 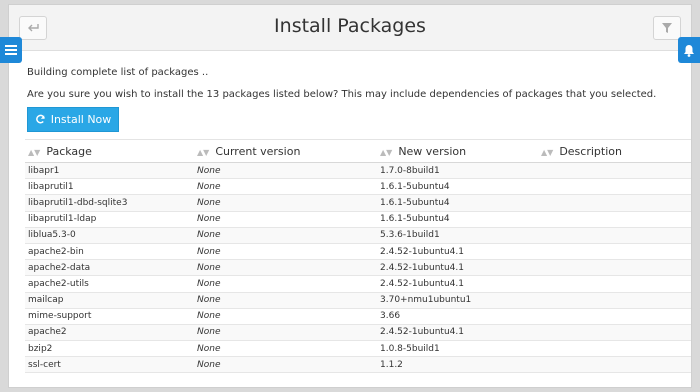 I want to click on package-cell: libaprutil1-dbd-sqlite3, so click(x=109, y=203).